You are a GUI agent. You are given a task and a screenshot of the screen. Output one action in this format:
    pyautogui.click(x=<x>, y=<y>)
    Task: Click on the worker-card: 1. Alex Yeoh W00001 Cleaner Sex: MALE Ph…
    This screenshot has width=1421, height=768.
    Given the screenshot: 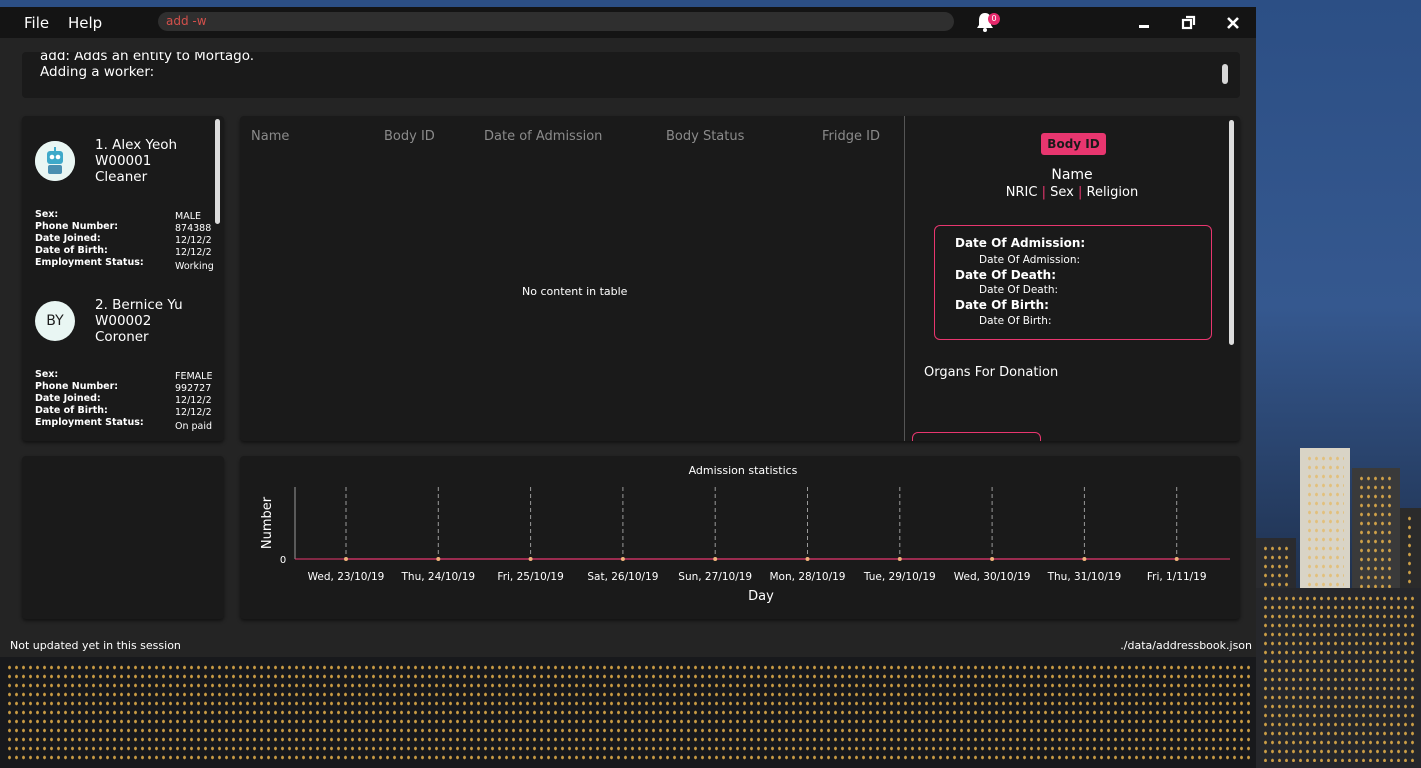 What is the action you would take?
    pyautogui.click(x=118, y=198)
    